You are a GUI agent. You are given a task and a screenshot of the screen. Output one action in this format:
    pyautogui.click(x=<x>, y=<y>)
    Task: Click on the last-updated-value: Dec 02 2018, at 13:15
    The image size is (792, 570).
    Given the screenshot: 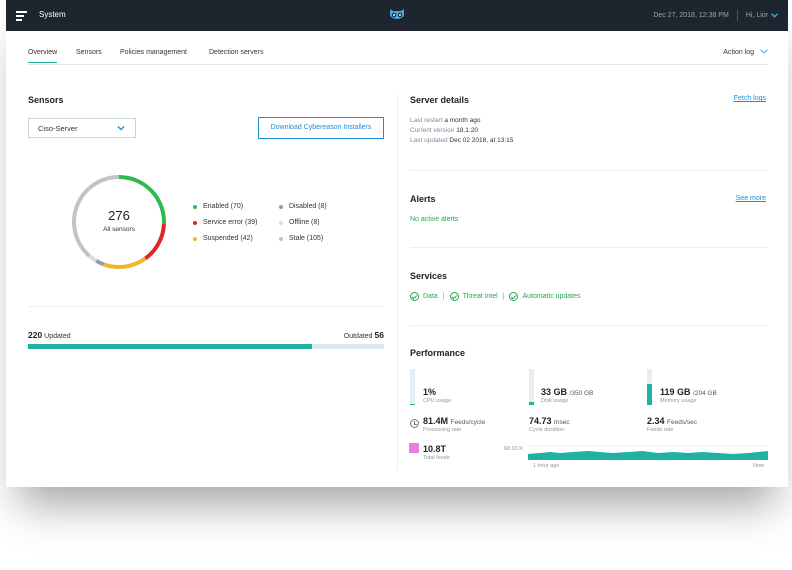 What is the action you would take?
    pyautogui.click(x=481, y=140)
    